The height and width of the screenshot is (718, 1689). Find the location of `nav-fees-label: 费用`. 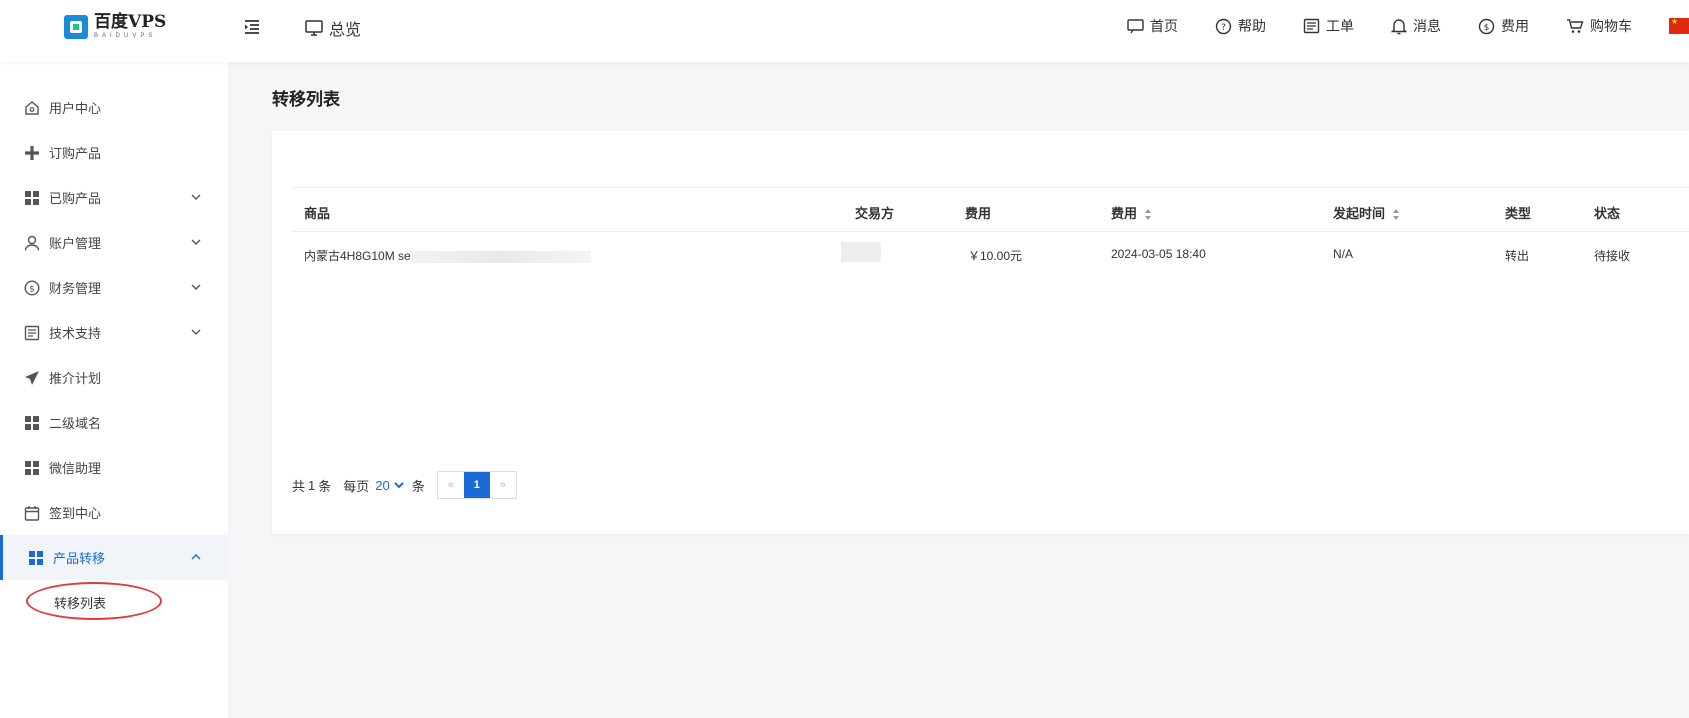

nav-fees-label: 费用 is located at coordinates (1515, 26).